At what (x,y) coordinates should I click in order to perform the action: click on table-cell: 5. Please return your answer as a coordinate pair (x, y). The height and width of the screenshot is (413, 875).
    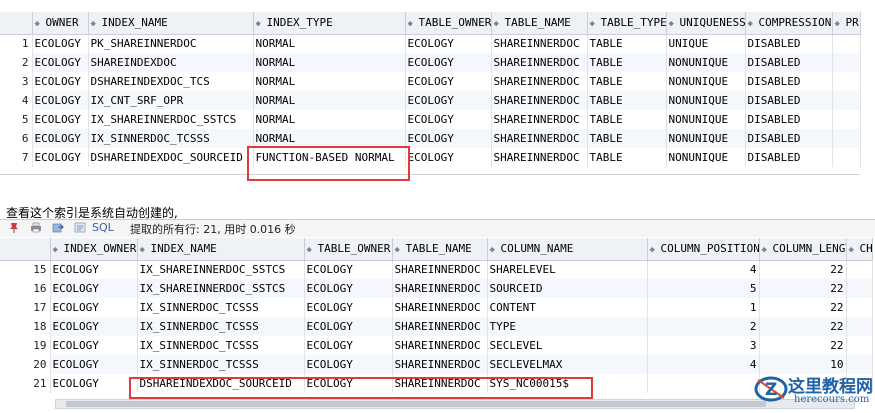
    Looking at the image, I should click on (703, 288).